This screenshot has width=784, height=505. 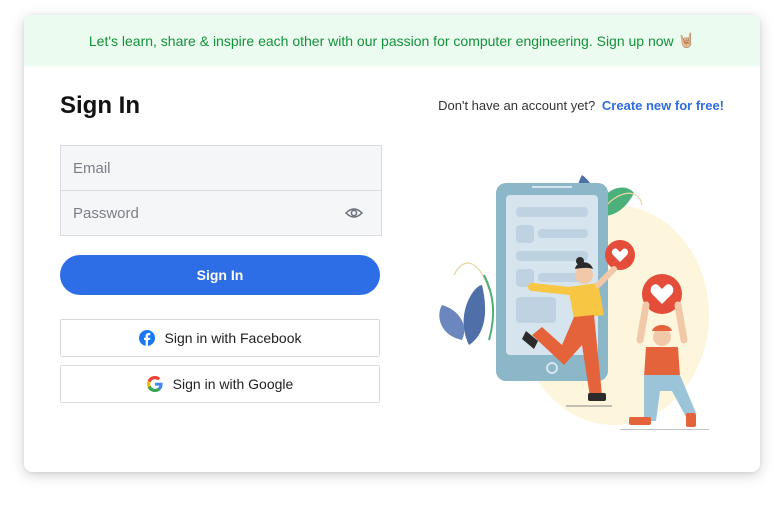 What do you see at coordinates (686, 40) in the screenshot?
I see `rock-hand-icon: 🤘🏼` at bounding box center [686, 40].